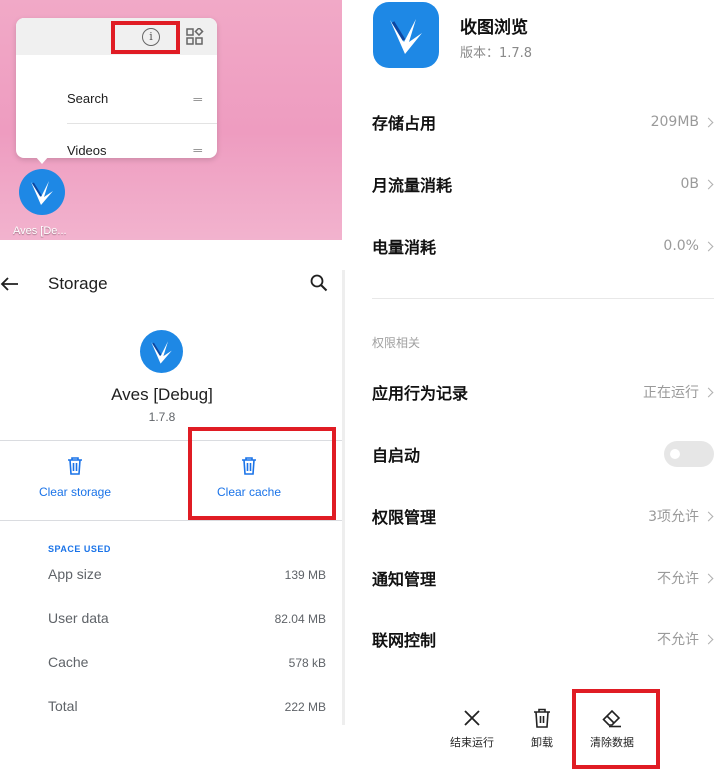 The height and width of the screenshot is (775, 727). I want to click on row-value: 正在运行, so click(671, 393).